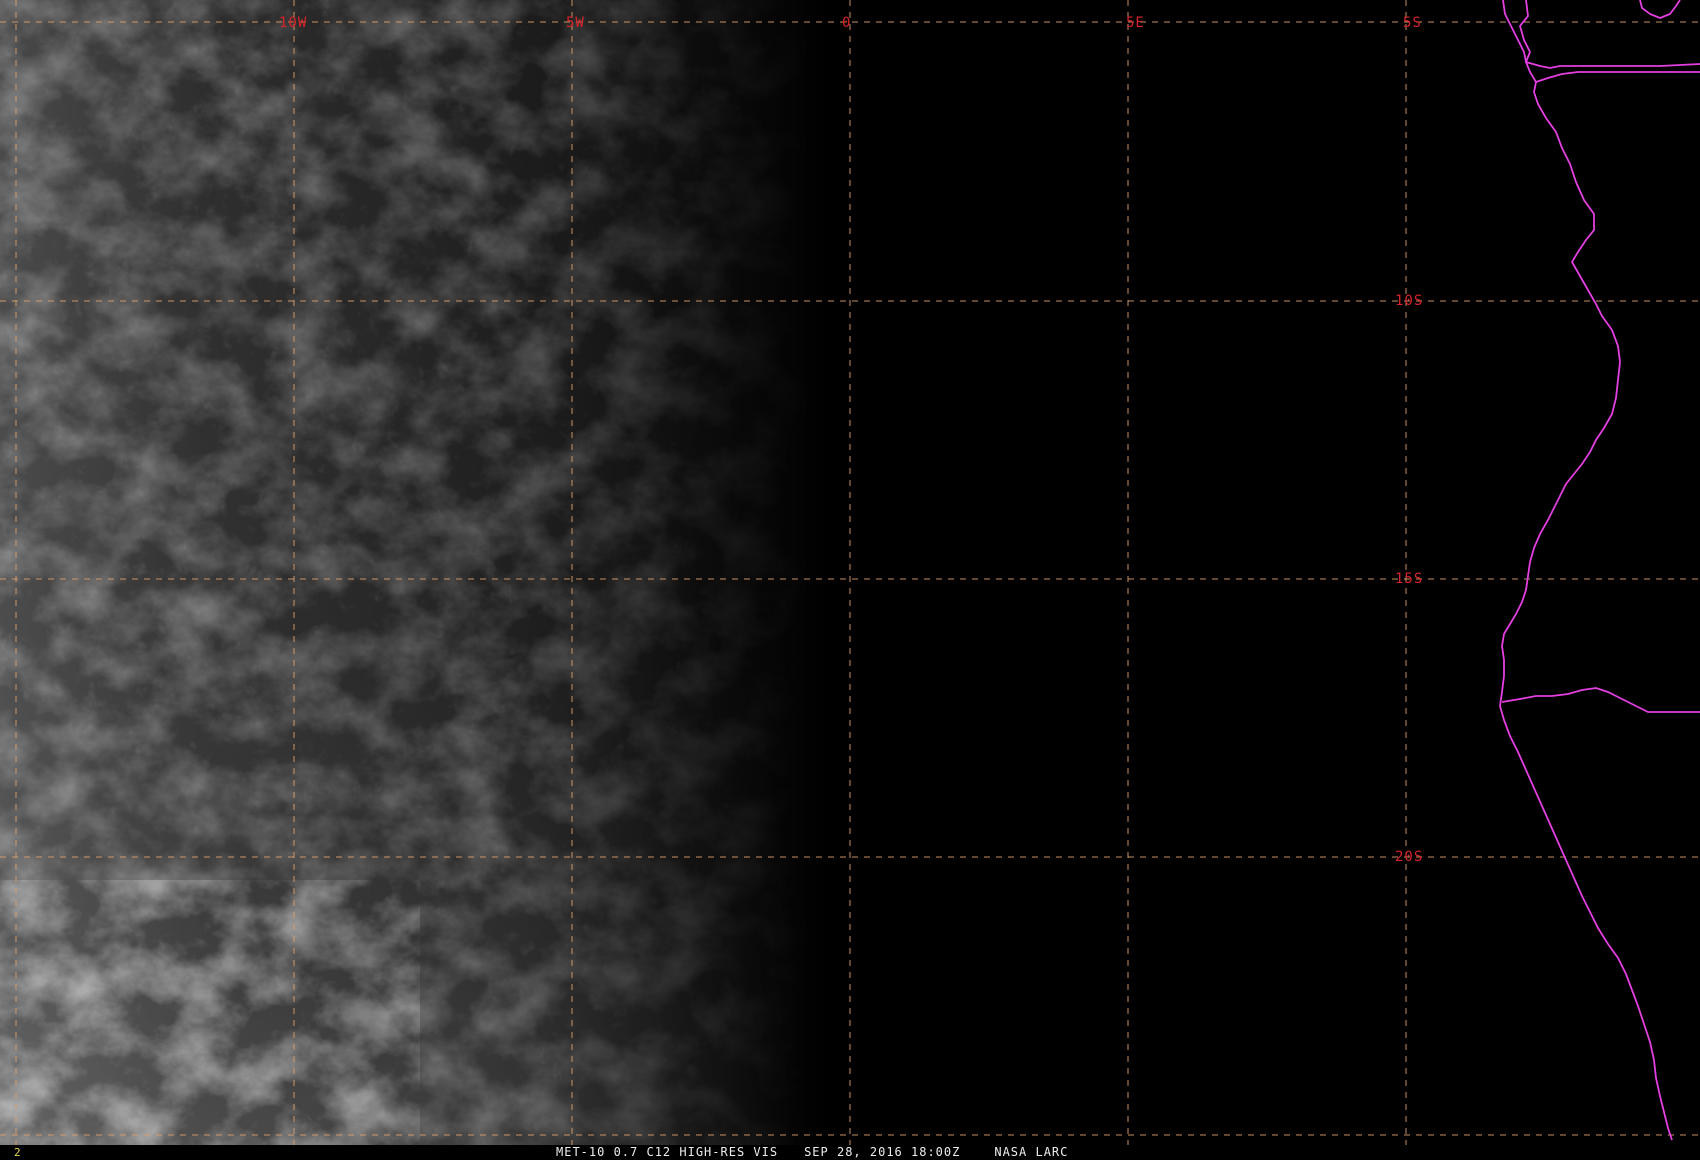  Describe the element at coordinates (17, 1152) in the screenshot. I see `frame-number: 2` at that location.